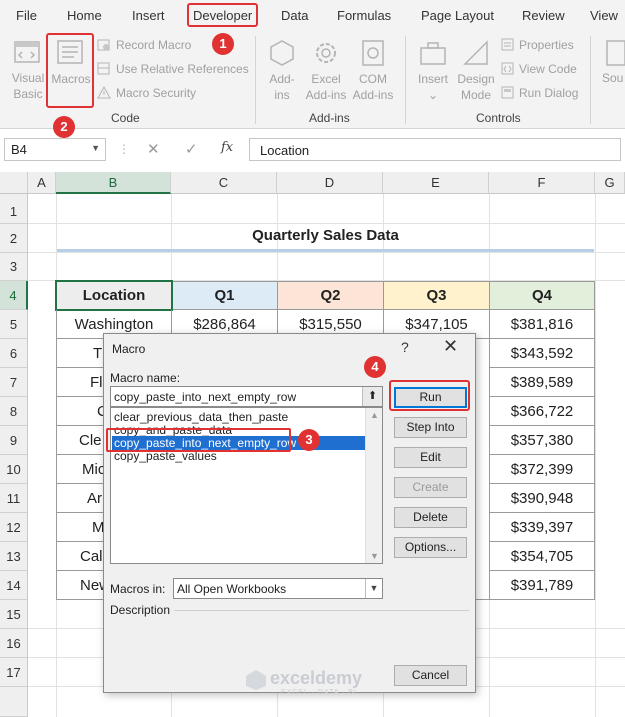 The image size is (625, 717). What do you see at coordinates (224, 183) in the screenshot?
I see `column-header-c: C` at bounding box center [224, 183].